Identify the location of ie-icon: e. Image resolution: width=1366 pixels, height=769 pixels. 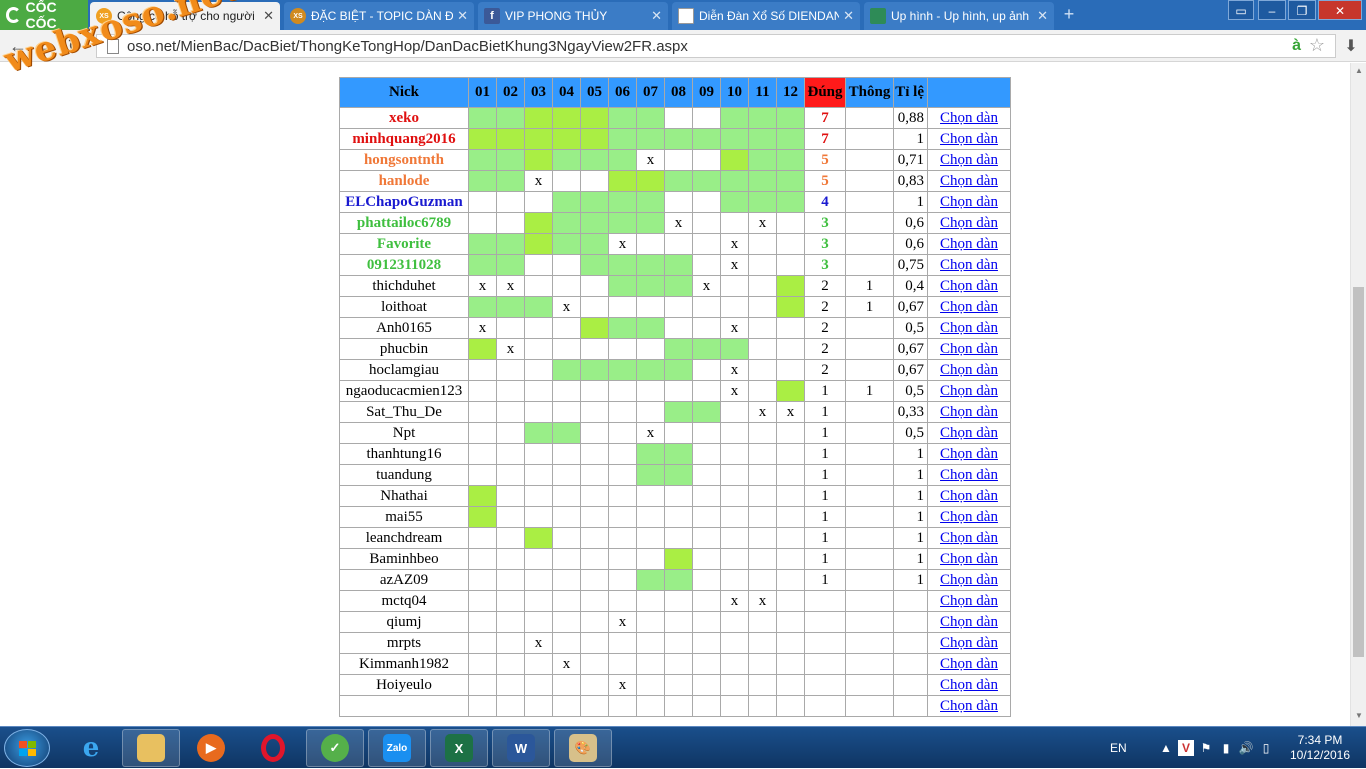
(91, 748).